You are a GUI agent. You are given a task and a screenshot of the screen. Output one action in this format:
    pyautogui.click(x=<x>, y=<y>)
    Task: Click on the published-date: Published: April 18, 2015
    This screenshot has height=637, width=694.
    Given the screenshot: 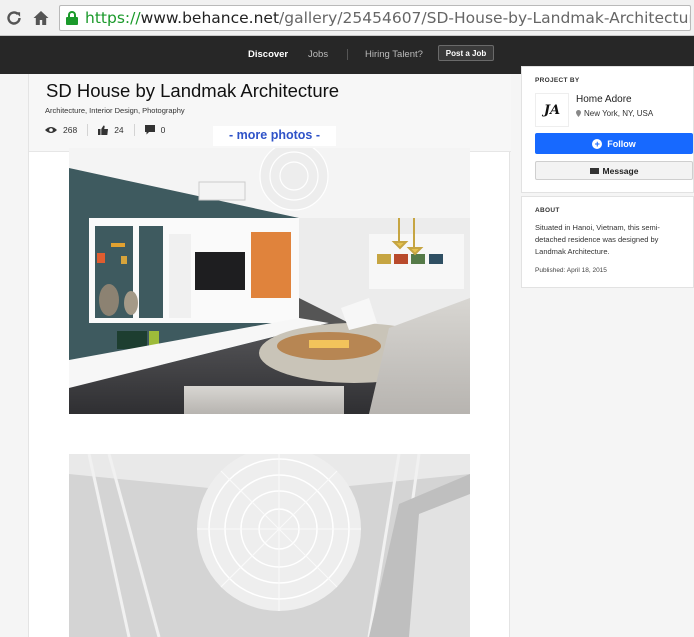 What is the action you would take?
    pyautogui.click(x=571, y=270)
    